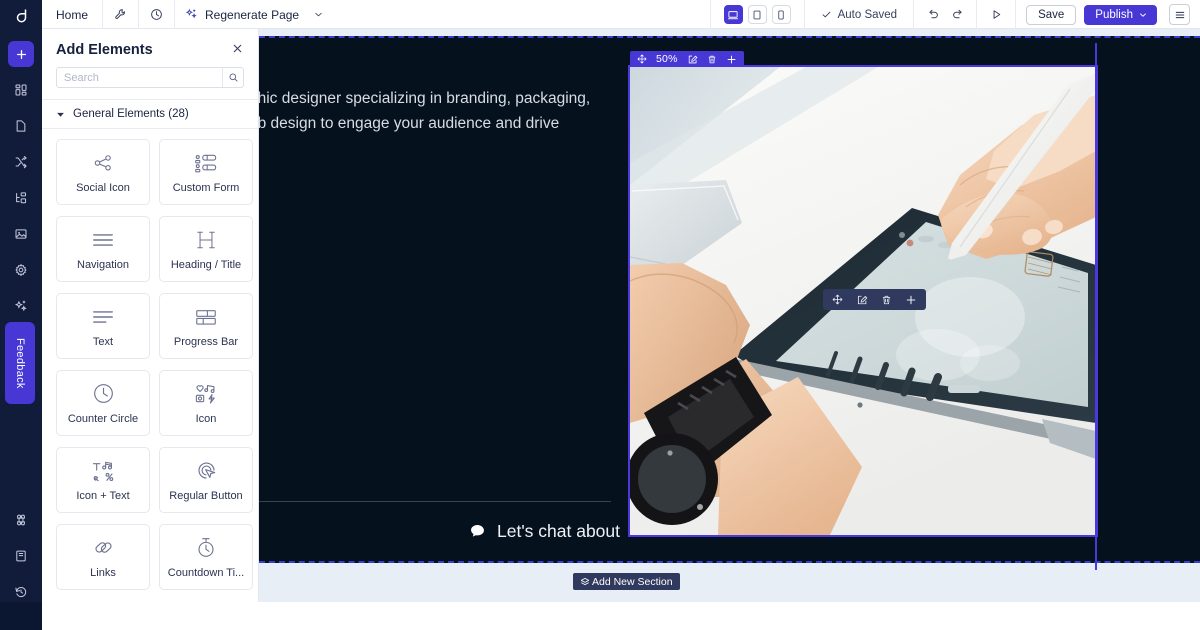 This screenshot has height=630, width=1200. I want to click on sidebar-item-docs, so click(21, 556).